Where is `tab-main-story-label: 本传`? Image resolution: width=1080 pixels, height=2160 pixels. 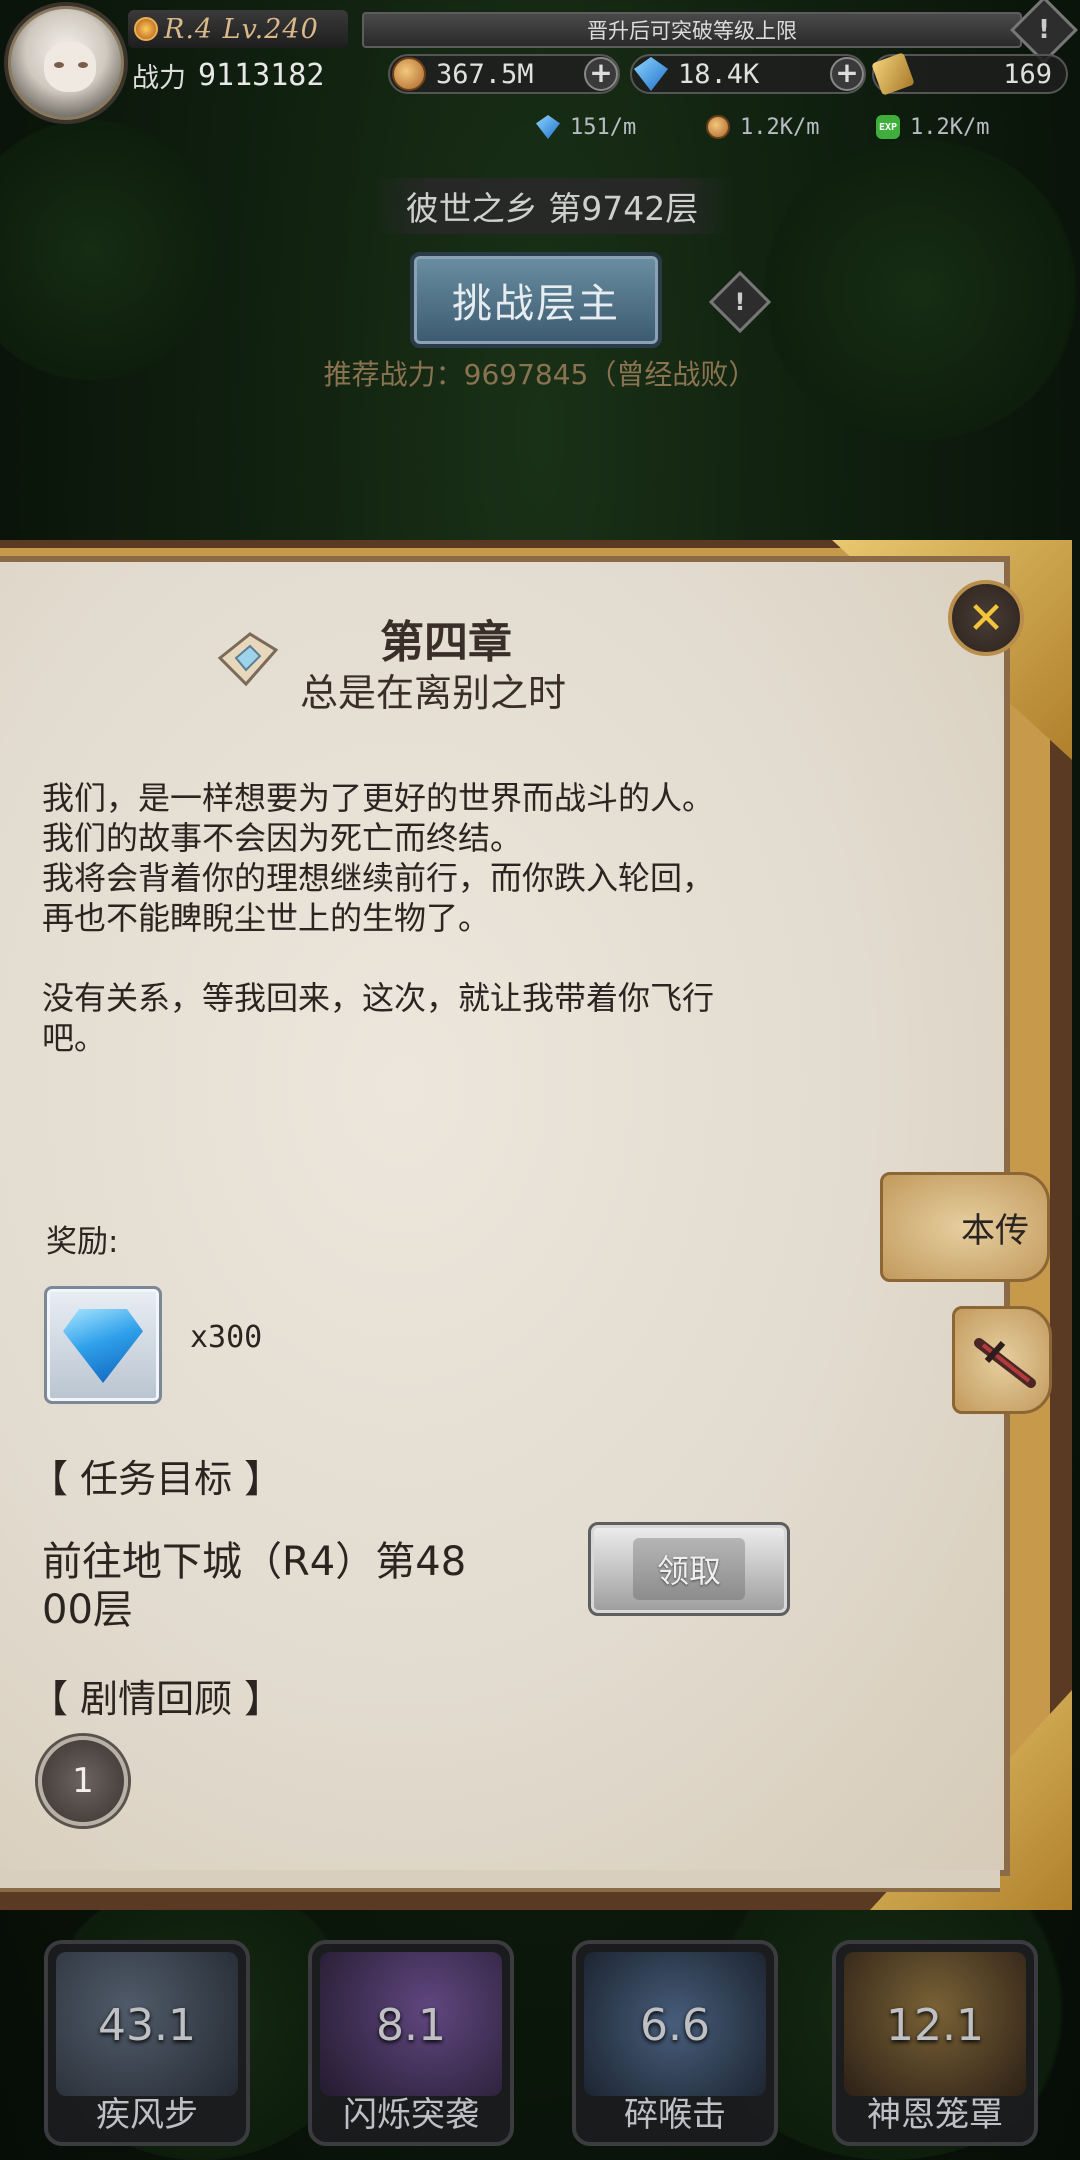
tab-main-story-label: 本传 is located at coordinates (995, 1230).